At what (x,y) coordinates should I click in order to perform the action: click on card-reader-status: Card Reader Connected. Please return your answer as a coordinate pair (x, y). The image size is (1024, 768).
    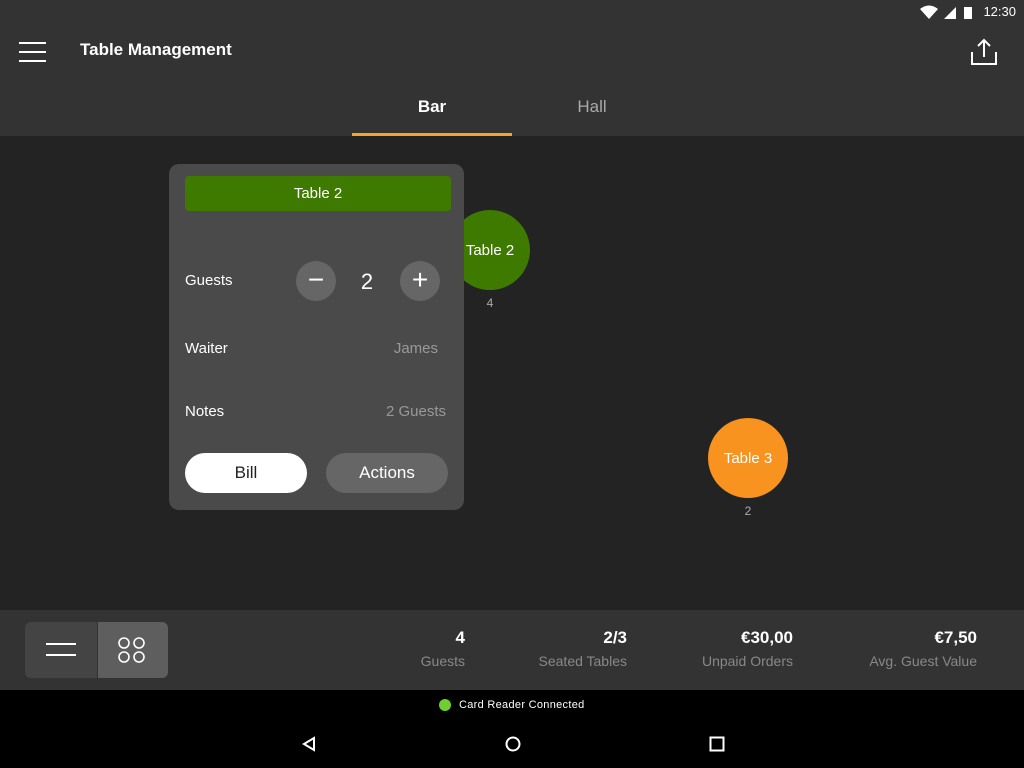
    Looking at the image, I should click on (522, 705).